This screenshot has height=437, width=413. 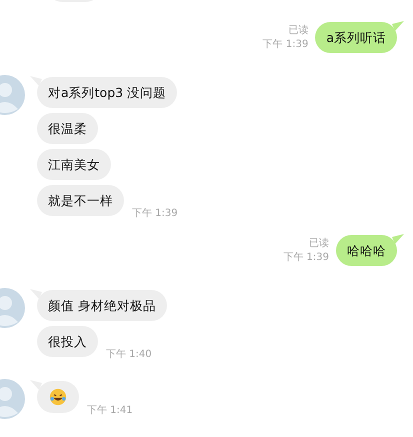 I want to click on timestamp: 下午 1:40, so click(x=129, y=354).